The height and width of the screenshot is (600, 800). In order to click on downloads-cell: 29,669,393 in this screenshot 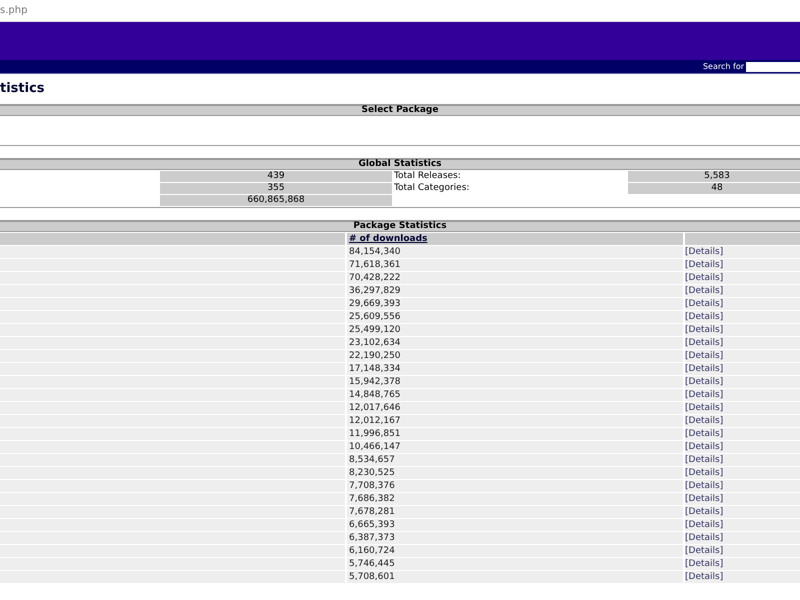, I will do `click(515, 304)`.